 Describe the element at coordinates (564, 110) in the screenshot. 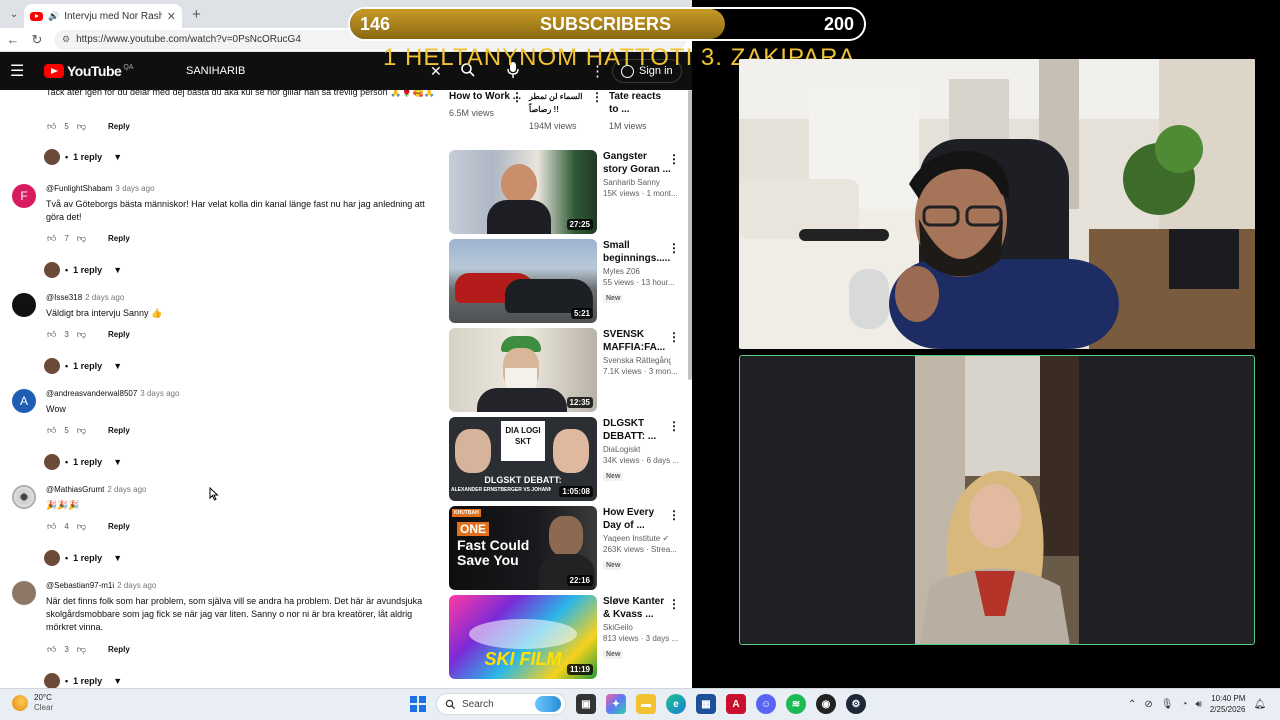

I see `related-top-item: السماء لن تمطر رصاصاً !! 194M views` at that location.